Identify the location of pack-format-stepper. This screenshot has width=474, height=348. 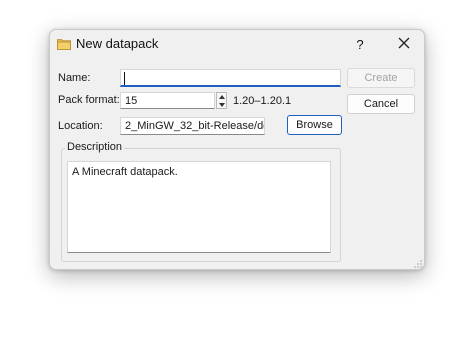
(221, 100).